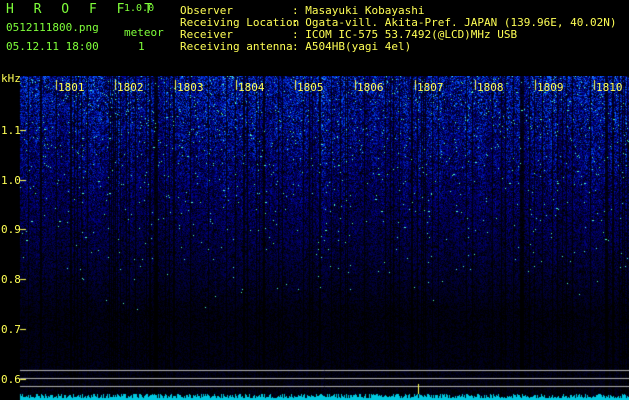  What do you see at coordinates (144, 32) in the screenshot?
I see `meteor-label: meteor` at bounding box center [144, 32].